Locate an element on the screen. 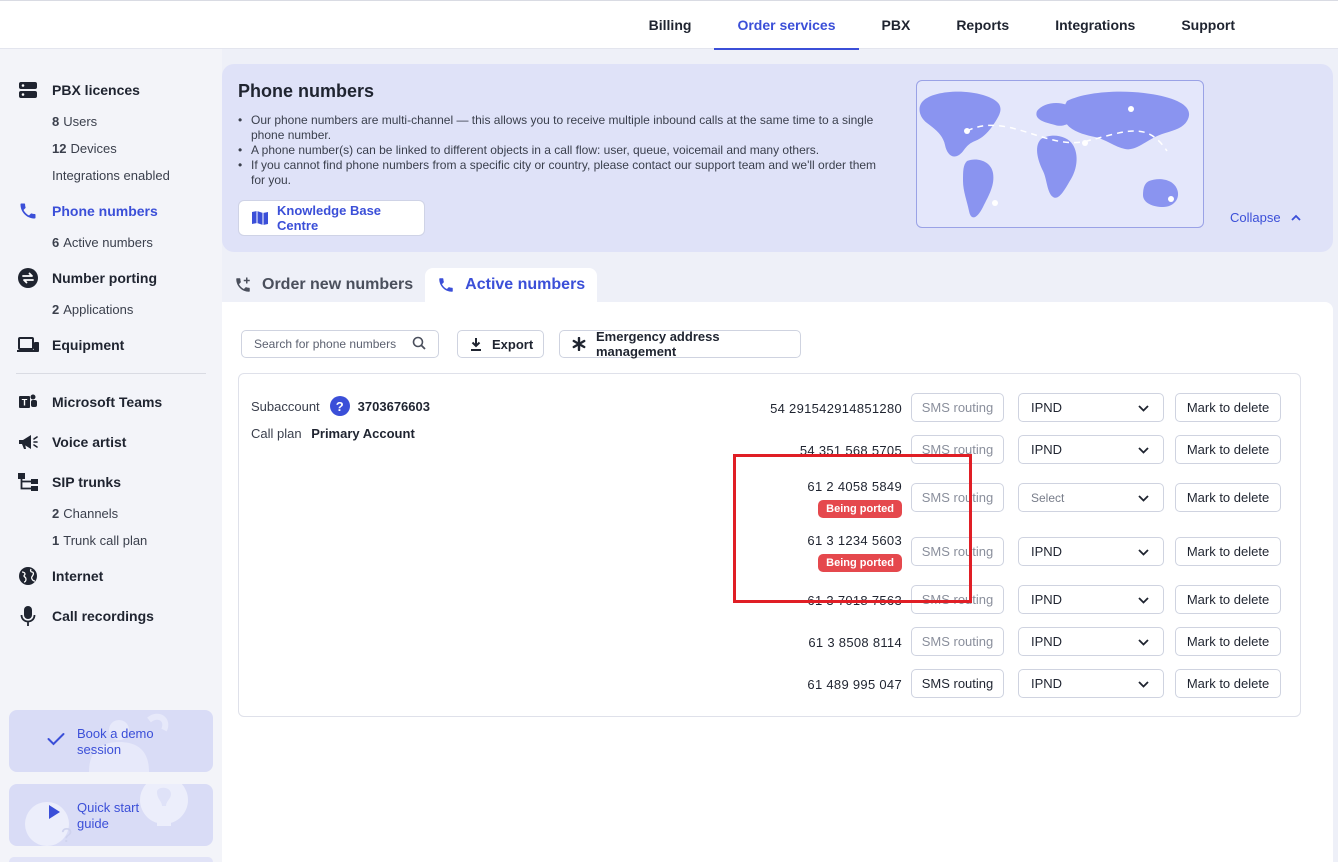 The width and height of the screenshot is (1338, 862). numbers-tabs: Order new numbers Active numbers is located at coordinates (410, 285).